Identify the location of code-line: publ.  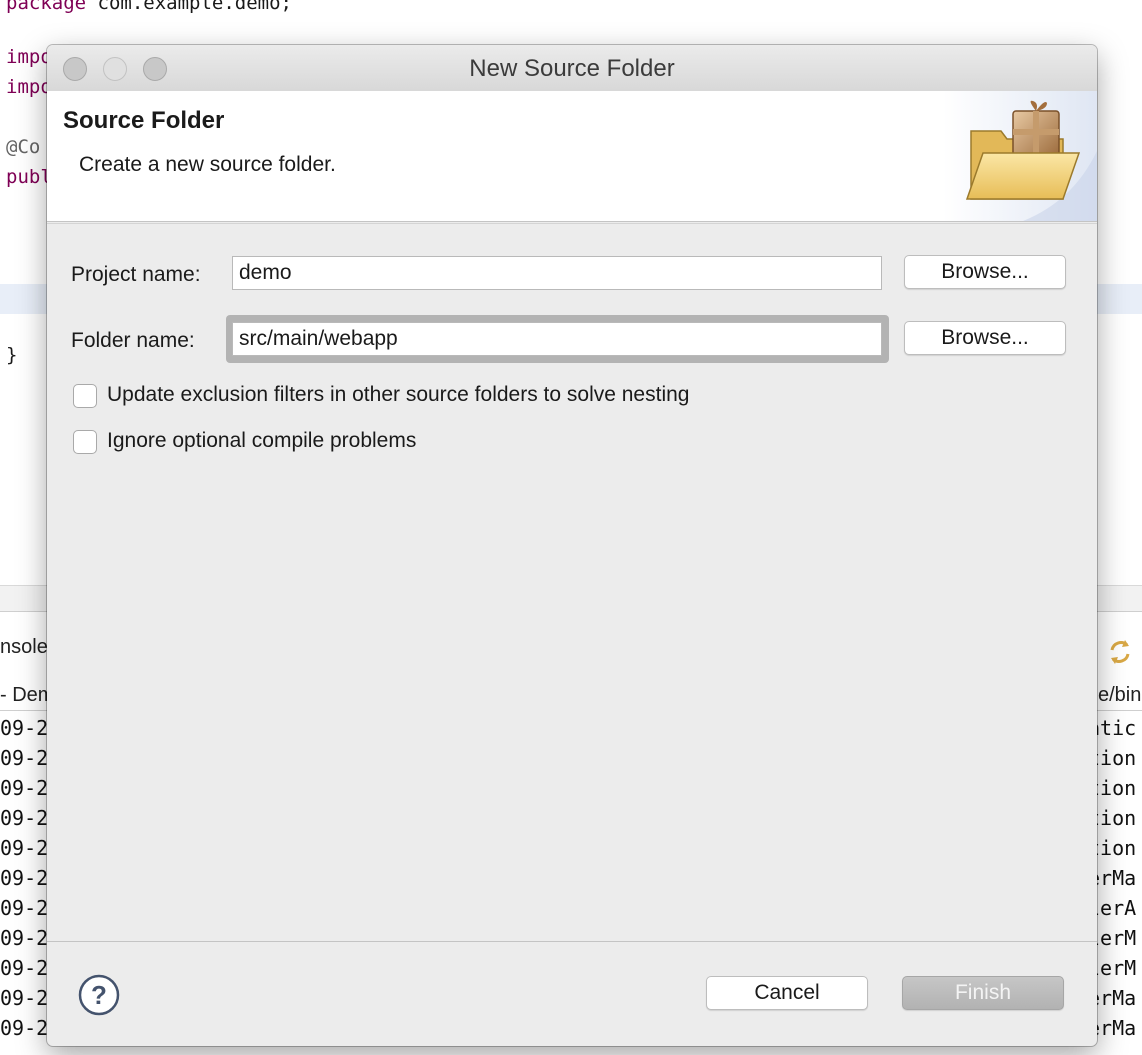
(29, 177).